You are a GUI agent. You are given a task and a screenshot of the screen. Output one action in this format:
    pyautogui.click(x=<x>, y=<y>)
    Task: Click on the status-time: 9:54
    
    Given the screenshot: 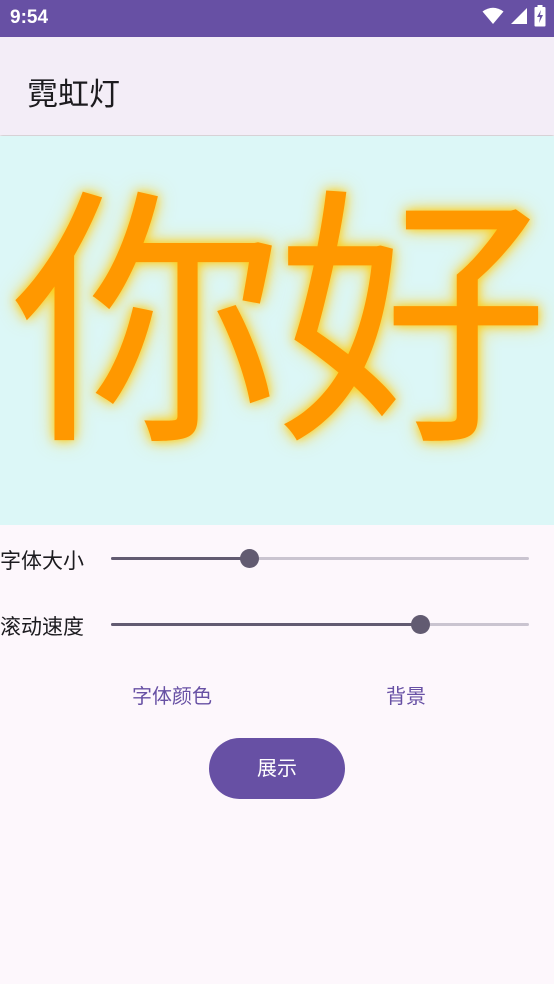 What is the action you would take?
    pyautogui.click(x=29, y=17)
    